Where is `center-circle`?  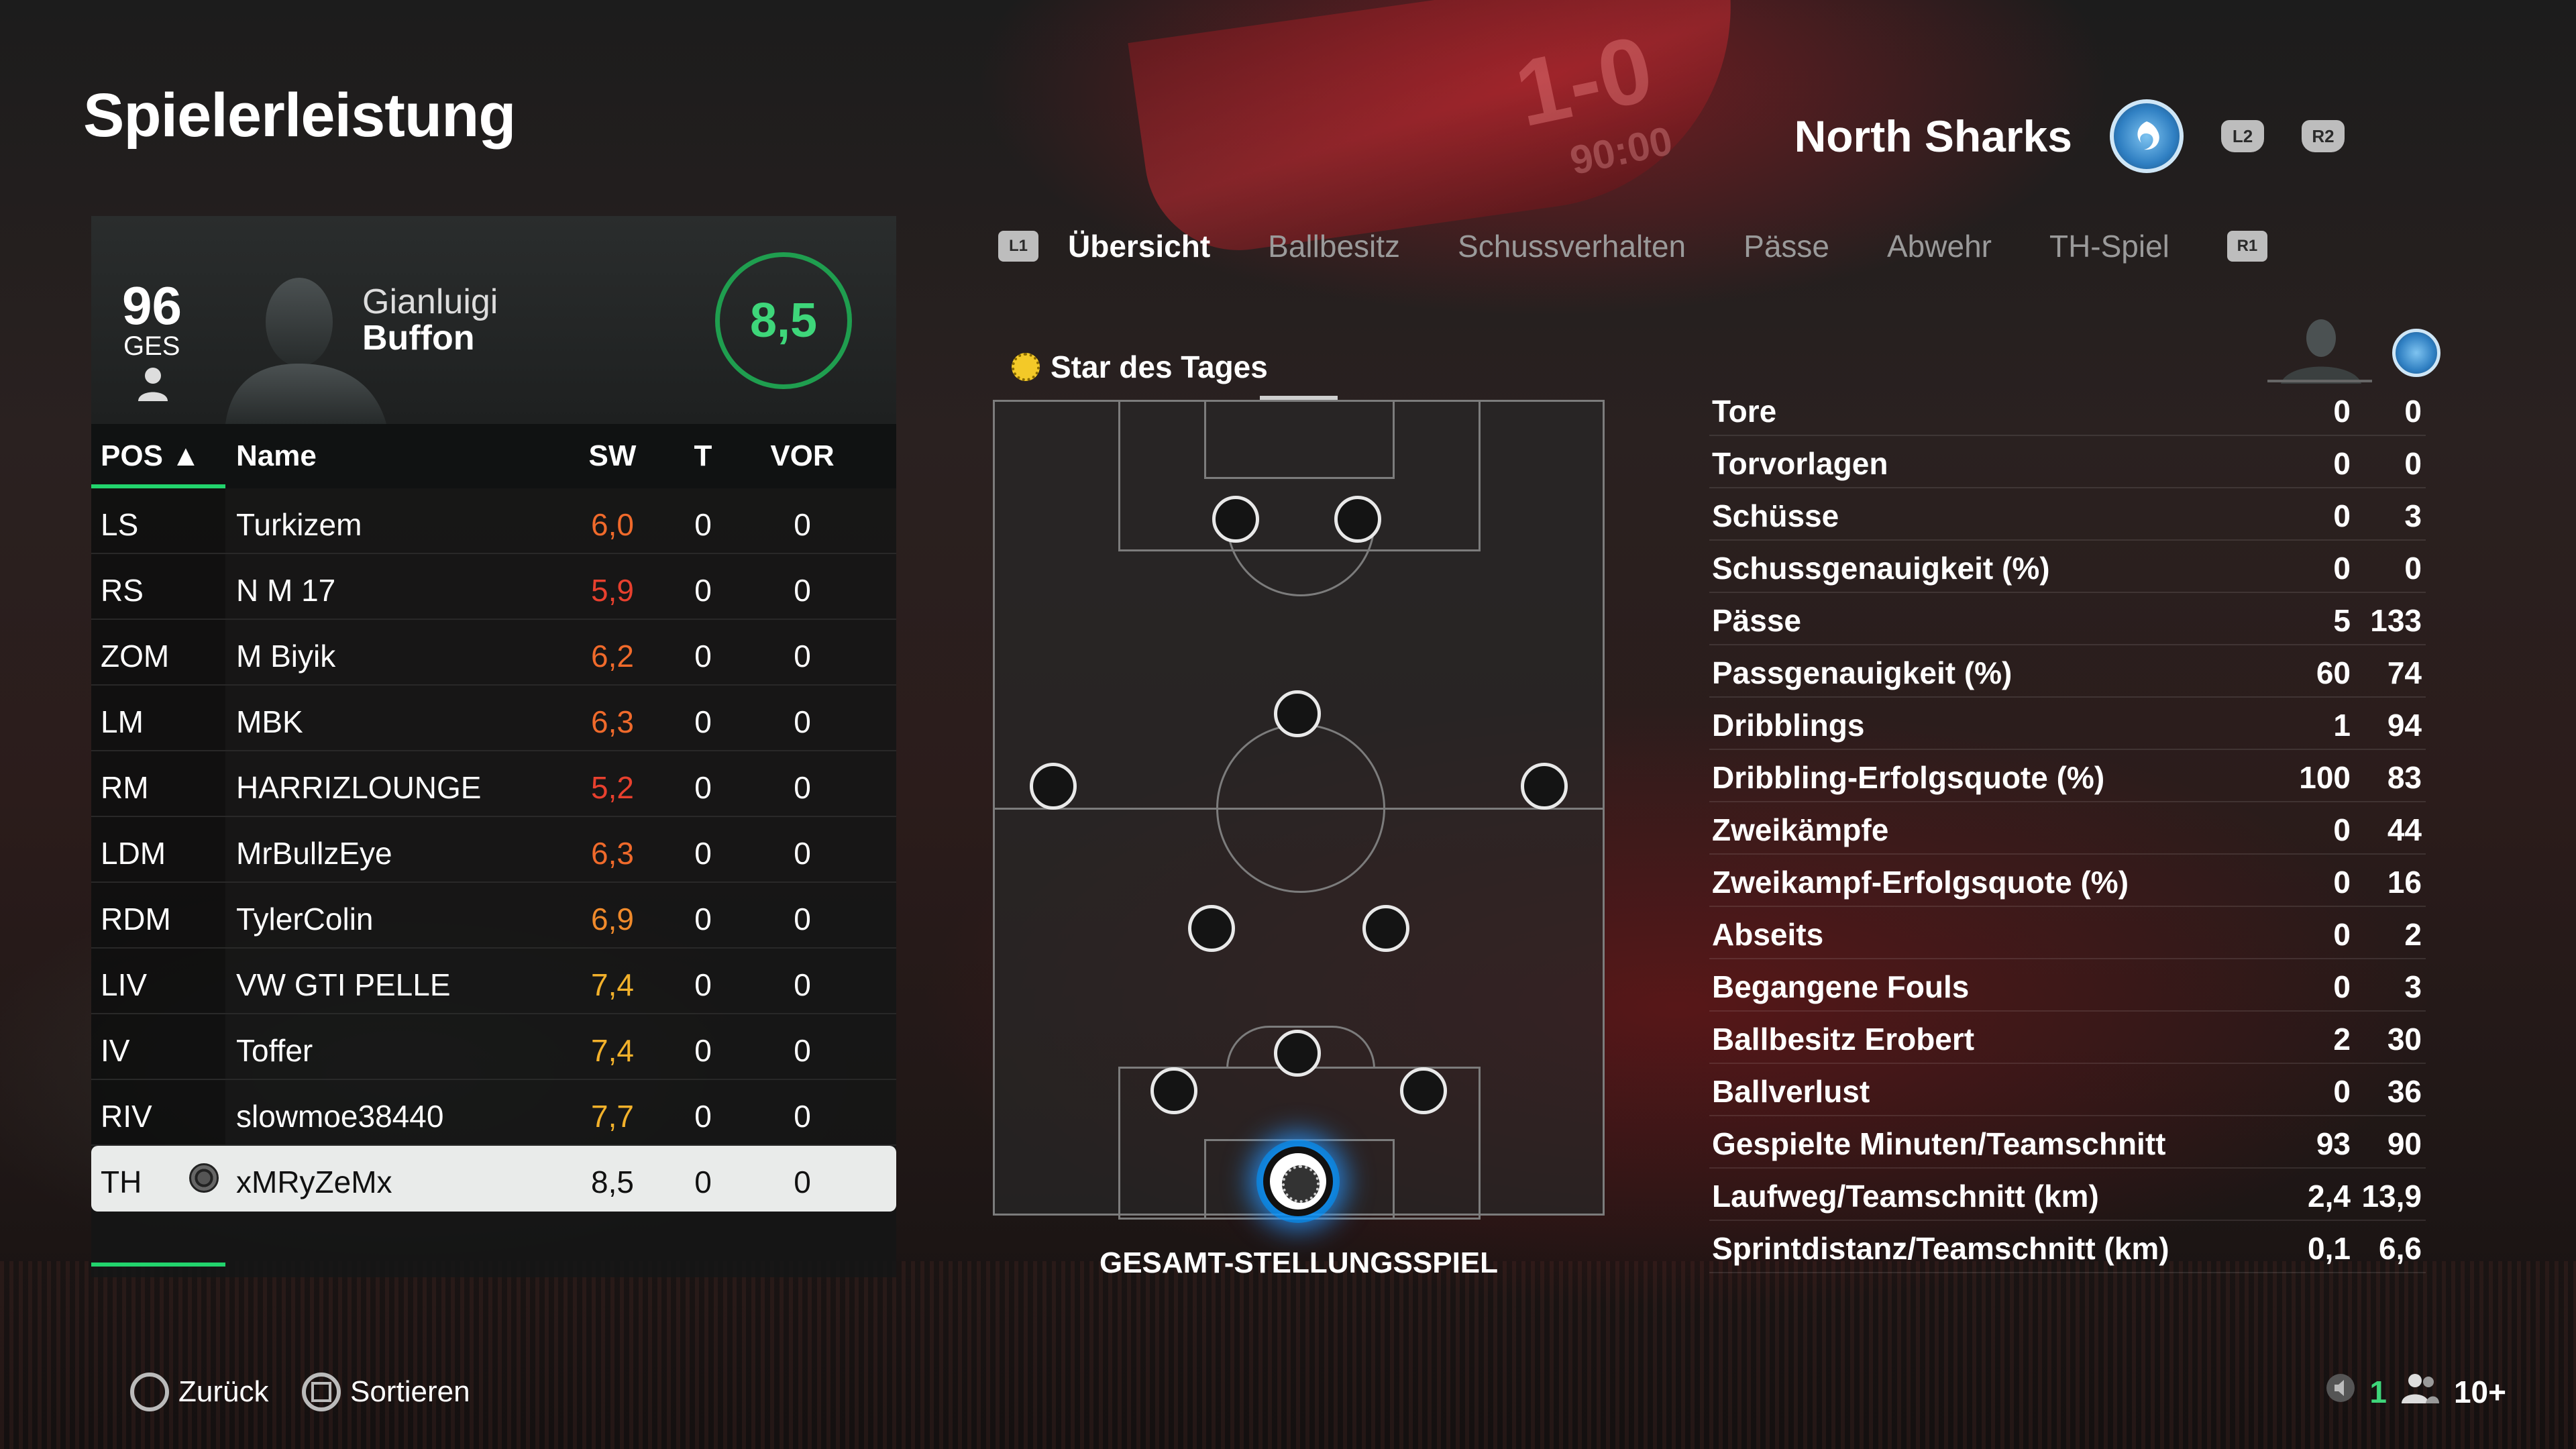
center-circle is located at coordinates (1300, 808).